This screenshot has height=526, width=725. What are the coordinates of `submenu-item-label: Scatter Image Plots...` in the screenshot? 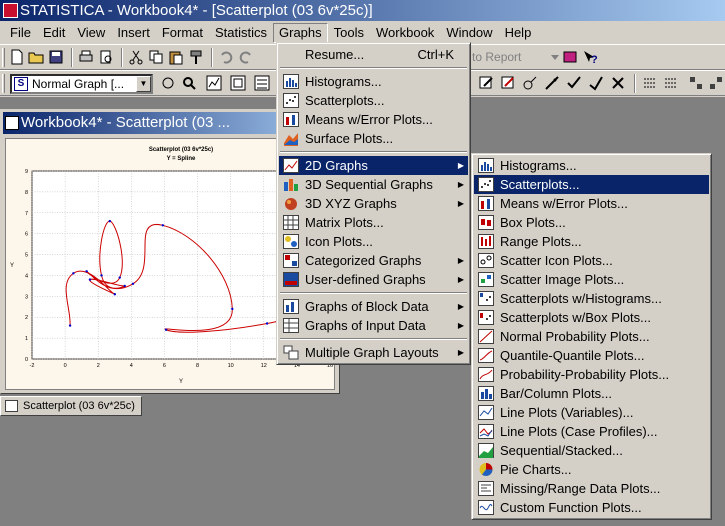 It's located at (562, 279).